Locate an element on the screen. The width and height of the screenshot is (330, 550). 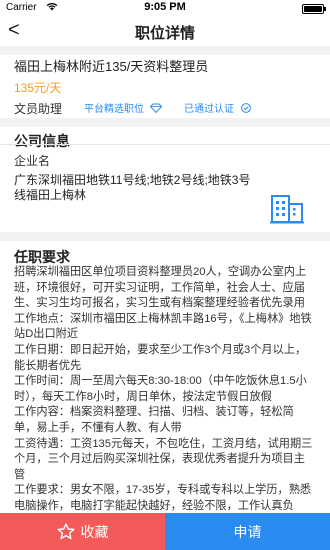
diamond-icon is located at coordinates (155, 108).